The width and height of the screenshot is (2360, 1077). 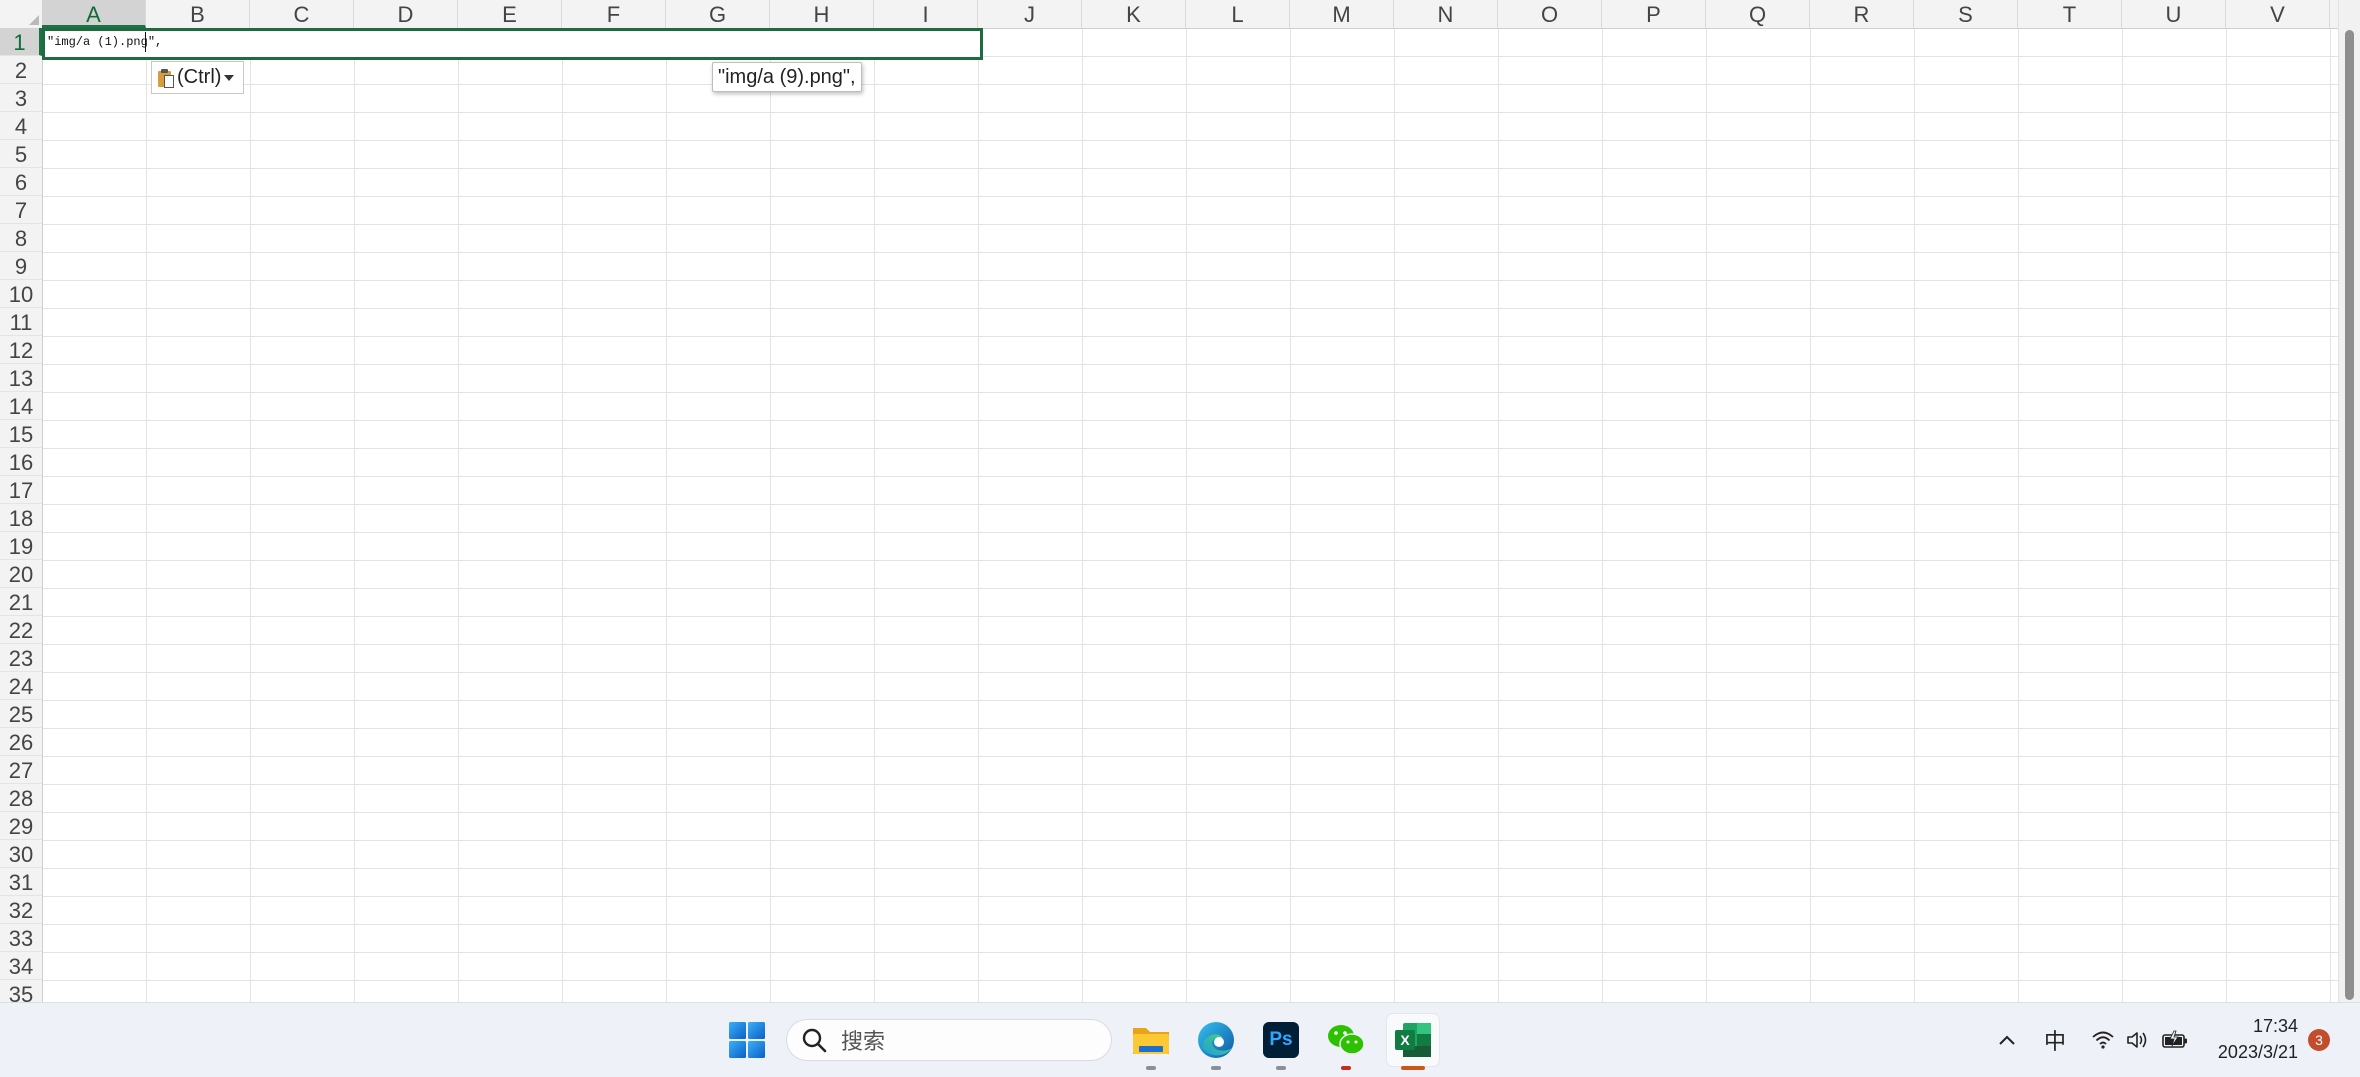 What do you see at coordinates (2137, 1040) in the screenshot?
I see `volume-button` at bounding box center [2137, 1040].